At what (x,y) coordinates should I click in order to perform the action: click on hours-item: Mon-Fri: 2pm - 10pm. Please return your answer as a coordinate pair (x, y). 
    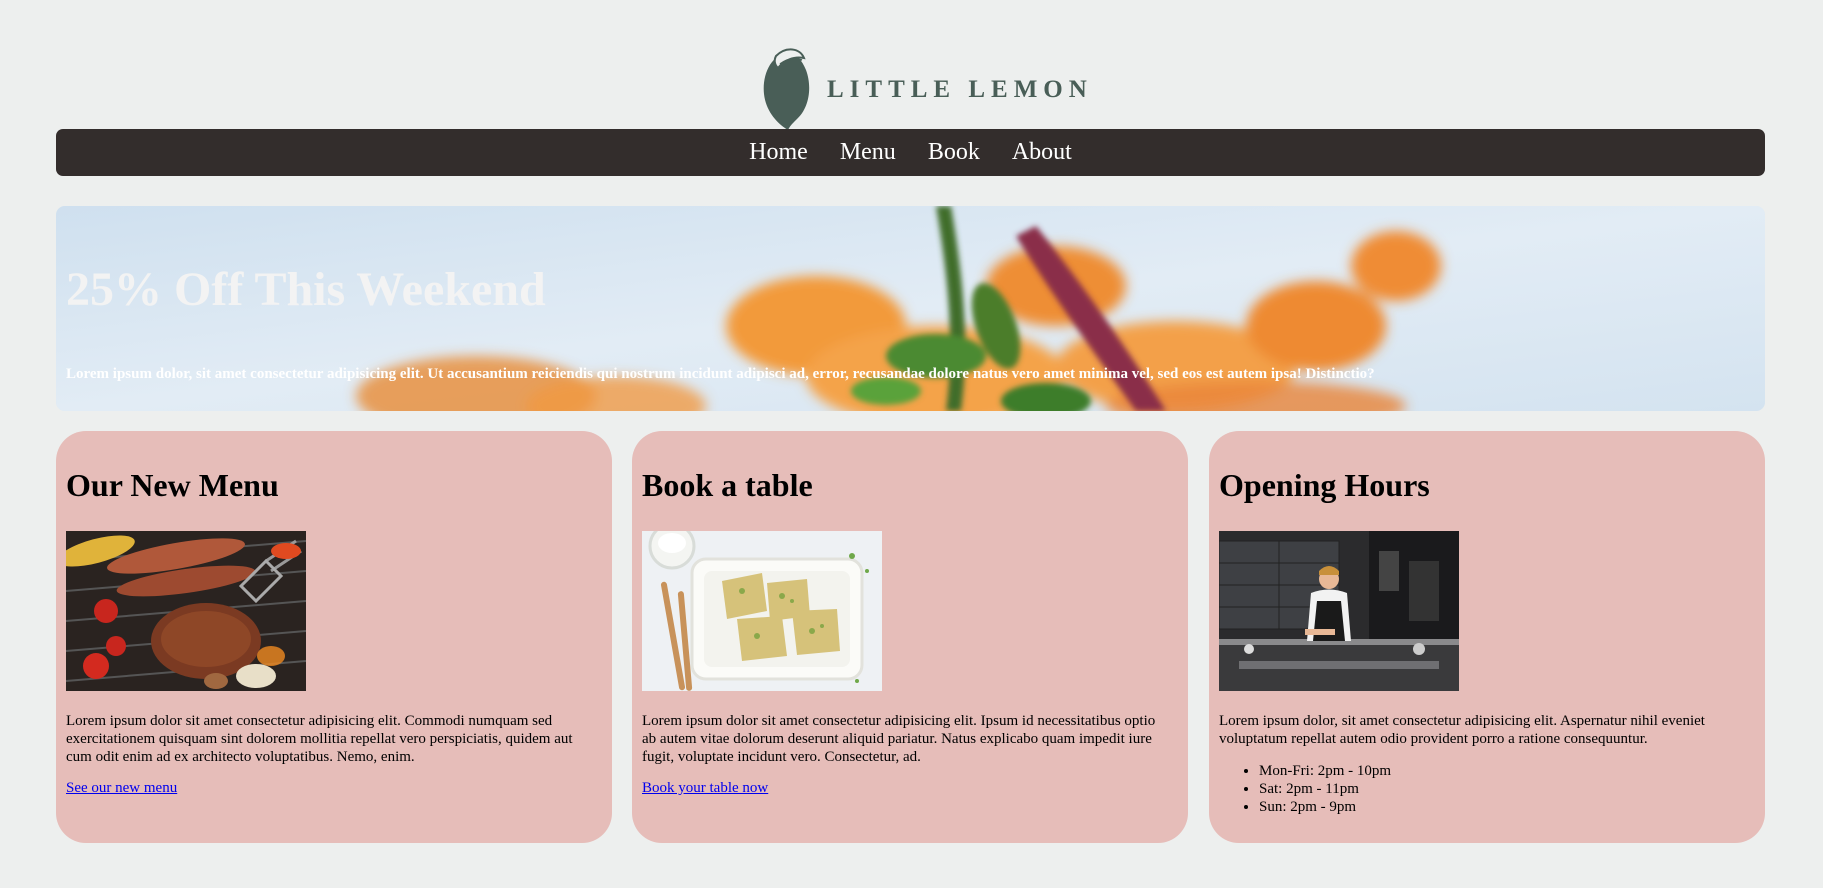
    Looking at the image, I should click on (1325, 771).